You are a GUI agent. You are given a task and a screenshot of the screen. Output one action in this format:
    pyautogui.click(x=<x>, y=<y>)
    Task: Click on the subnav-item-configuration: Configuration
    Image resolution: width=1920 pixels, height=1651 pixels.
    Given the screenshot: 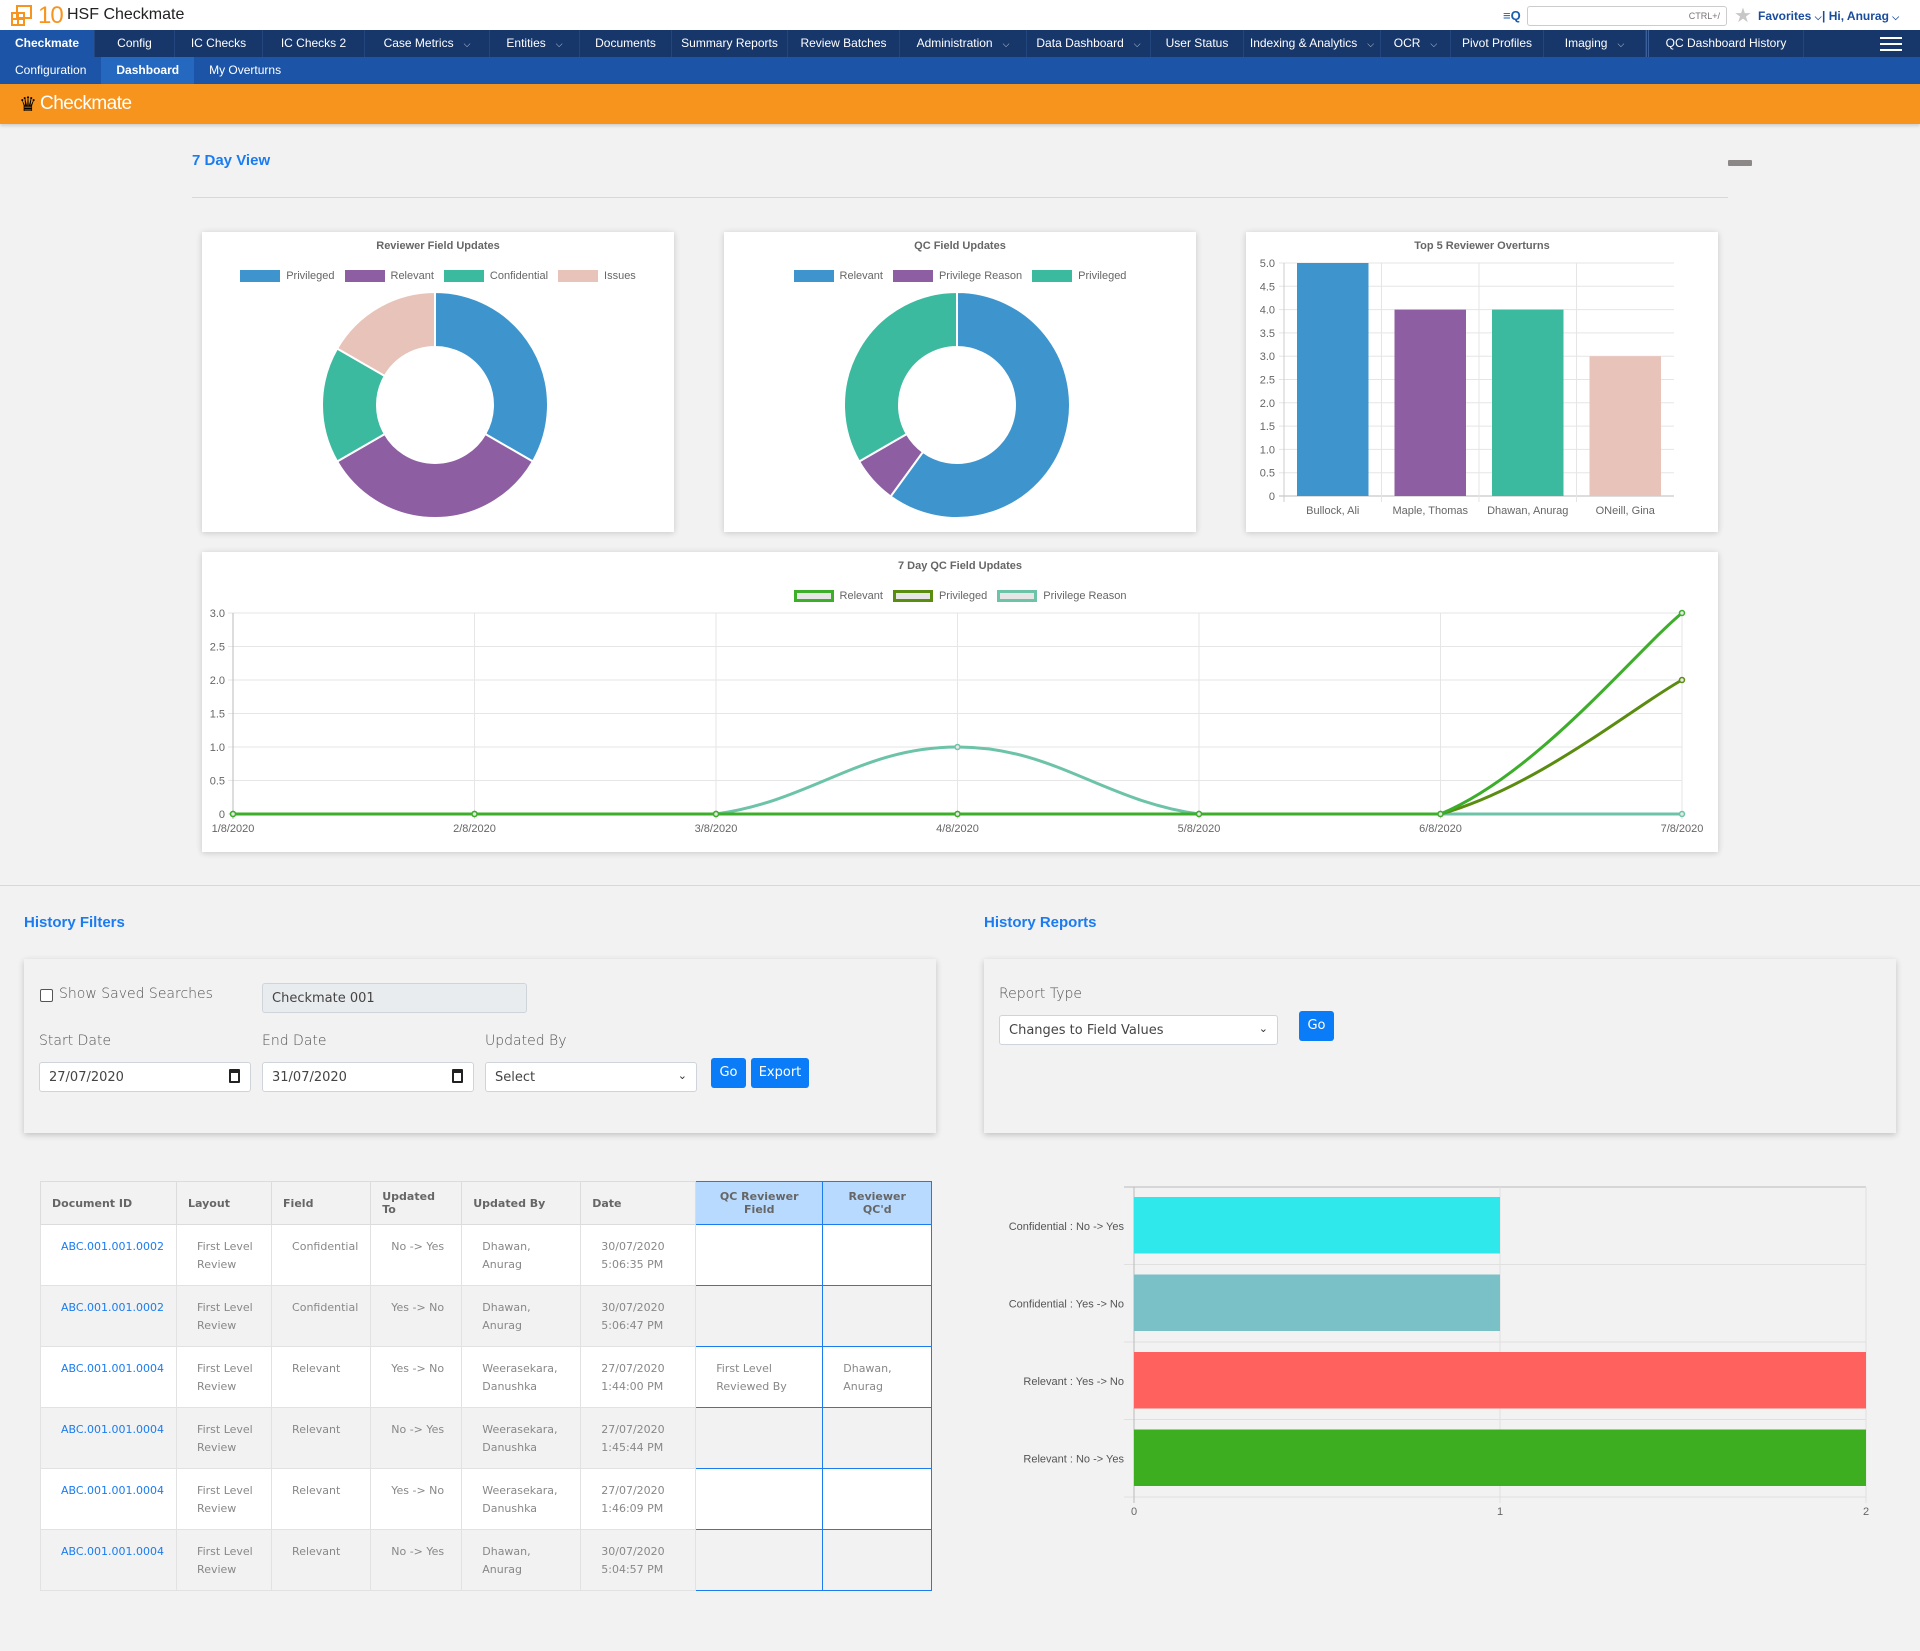 What is the action you would take?
    pyautogui.click(x=50, y=70)
    